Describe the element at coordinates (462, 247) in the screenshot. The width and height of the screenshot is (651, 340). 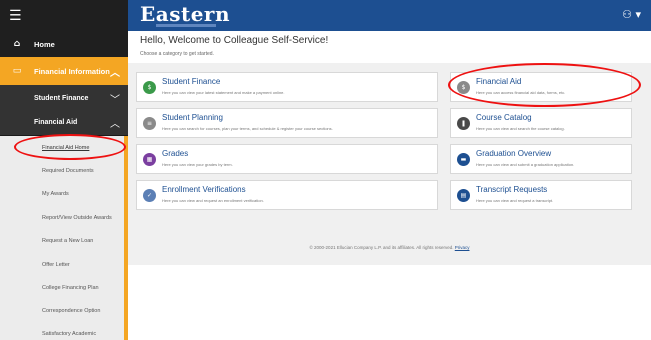
I see `privacy-link: Privacy` at that location.